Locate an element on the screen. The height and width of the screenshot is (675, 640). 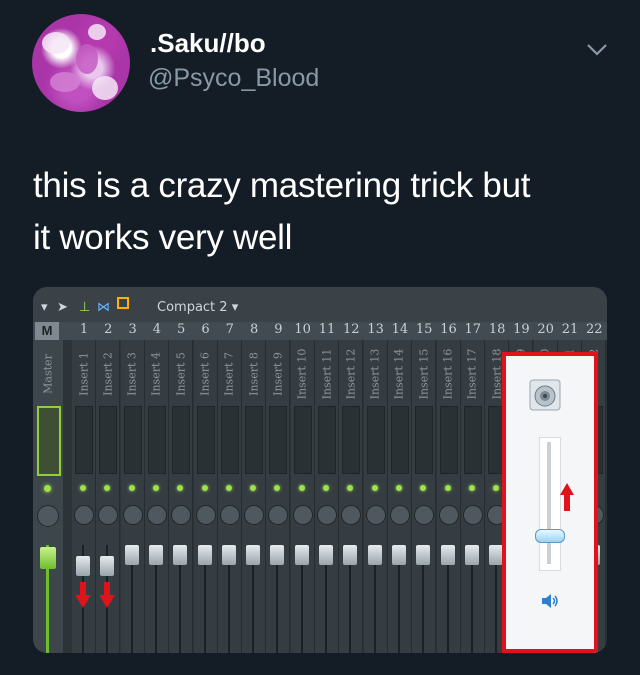
display-name: .Saku//bo is located at coordinates (208, 43).